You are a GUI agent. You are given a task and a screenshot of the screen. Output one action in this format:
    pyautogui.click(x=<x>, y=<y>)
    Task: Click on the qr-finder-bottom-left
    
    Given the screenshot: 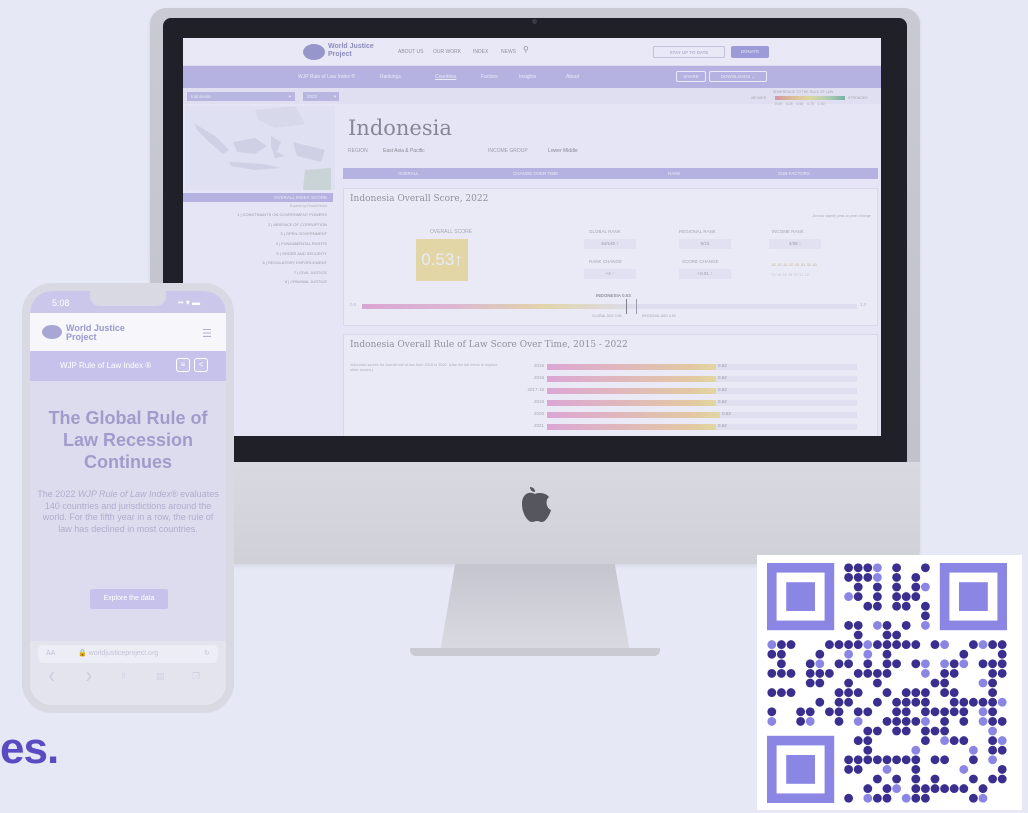 What is the action you would take?
    pyautogui.click(x=801, y=769)
    